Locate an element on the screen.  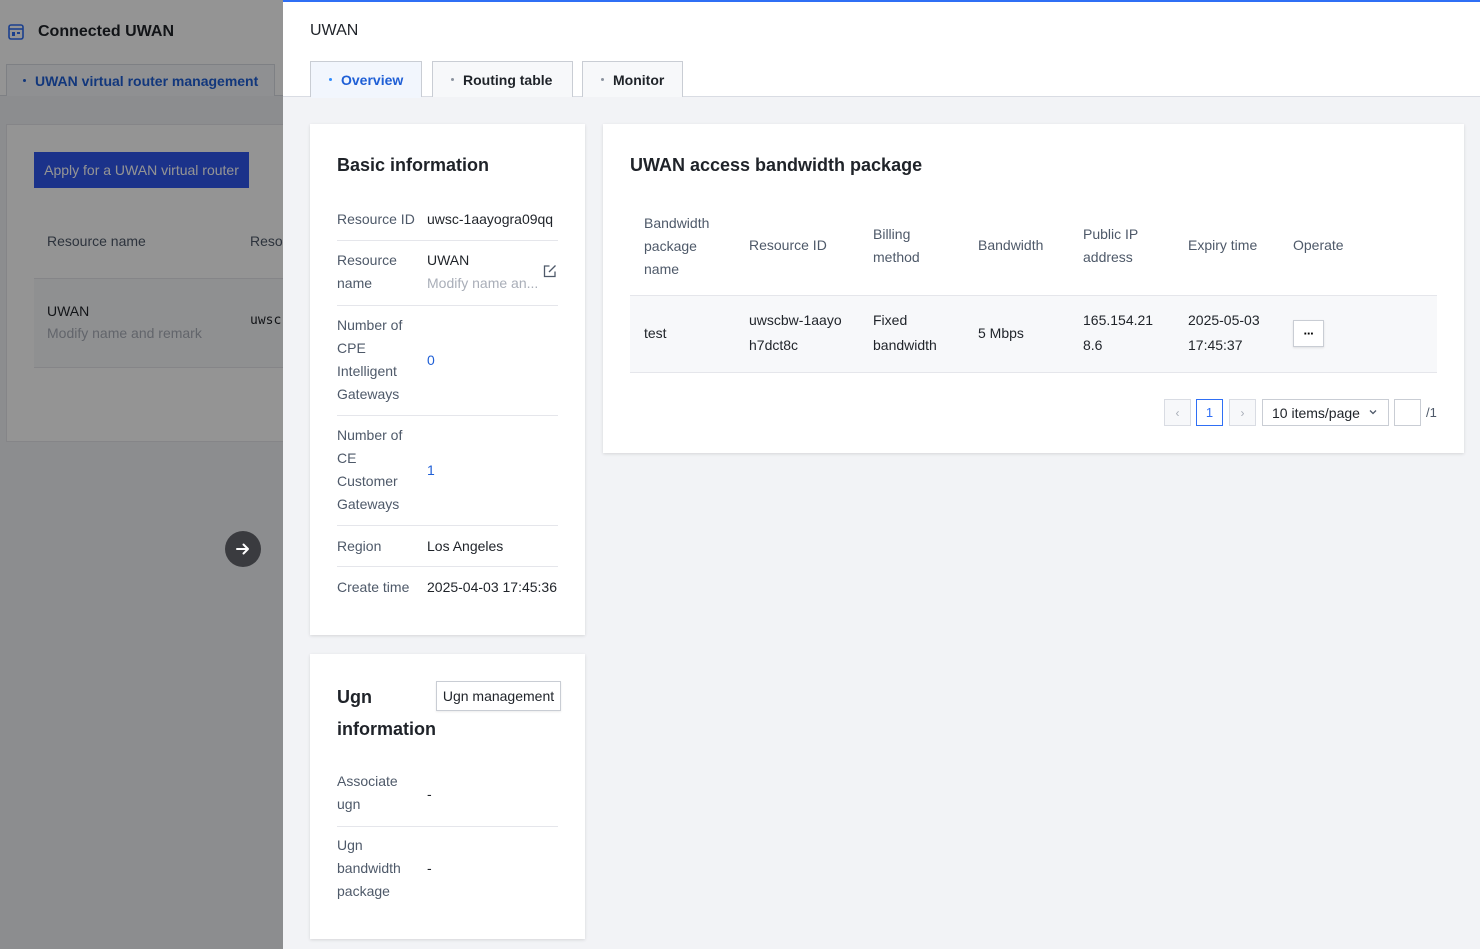
column-header-billing-method: Billing method is located at coordinates (896, 245).